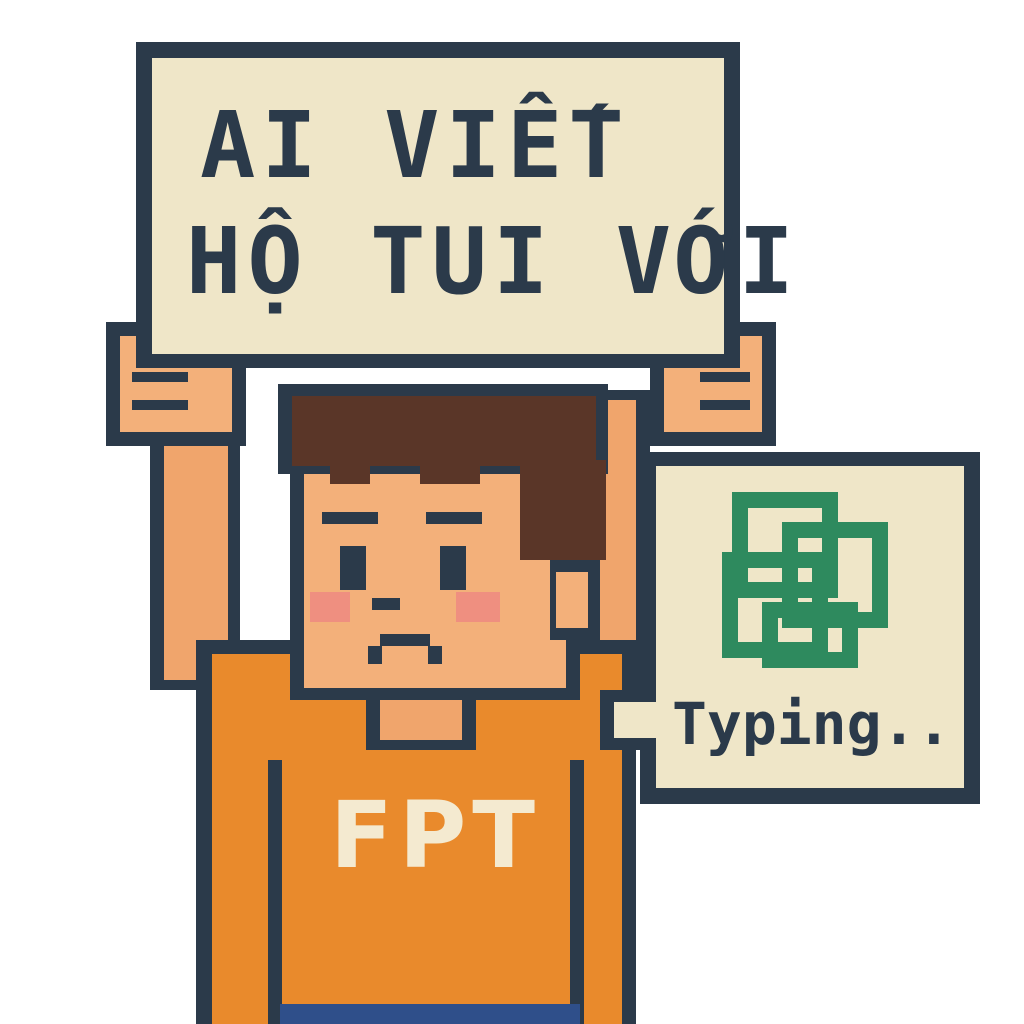  I want to click on shirt-logo-text: FPT, so click(436, 835).